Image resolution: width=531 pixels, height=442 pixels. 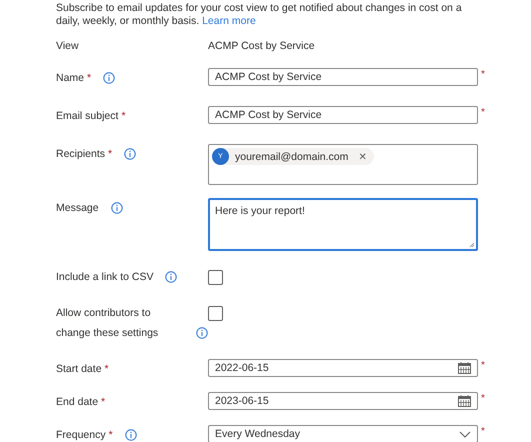 What do you see at coordinates (81, 402) in the screenshot?
I see `field-label: End date *` at bounding box center [81, 402].